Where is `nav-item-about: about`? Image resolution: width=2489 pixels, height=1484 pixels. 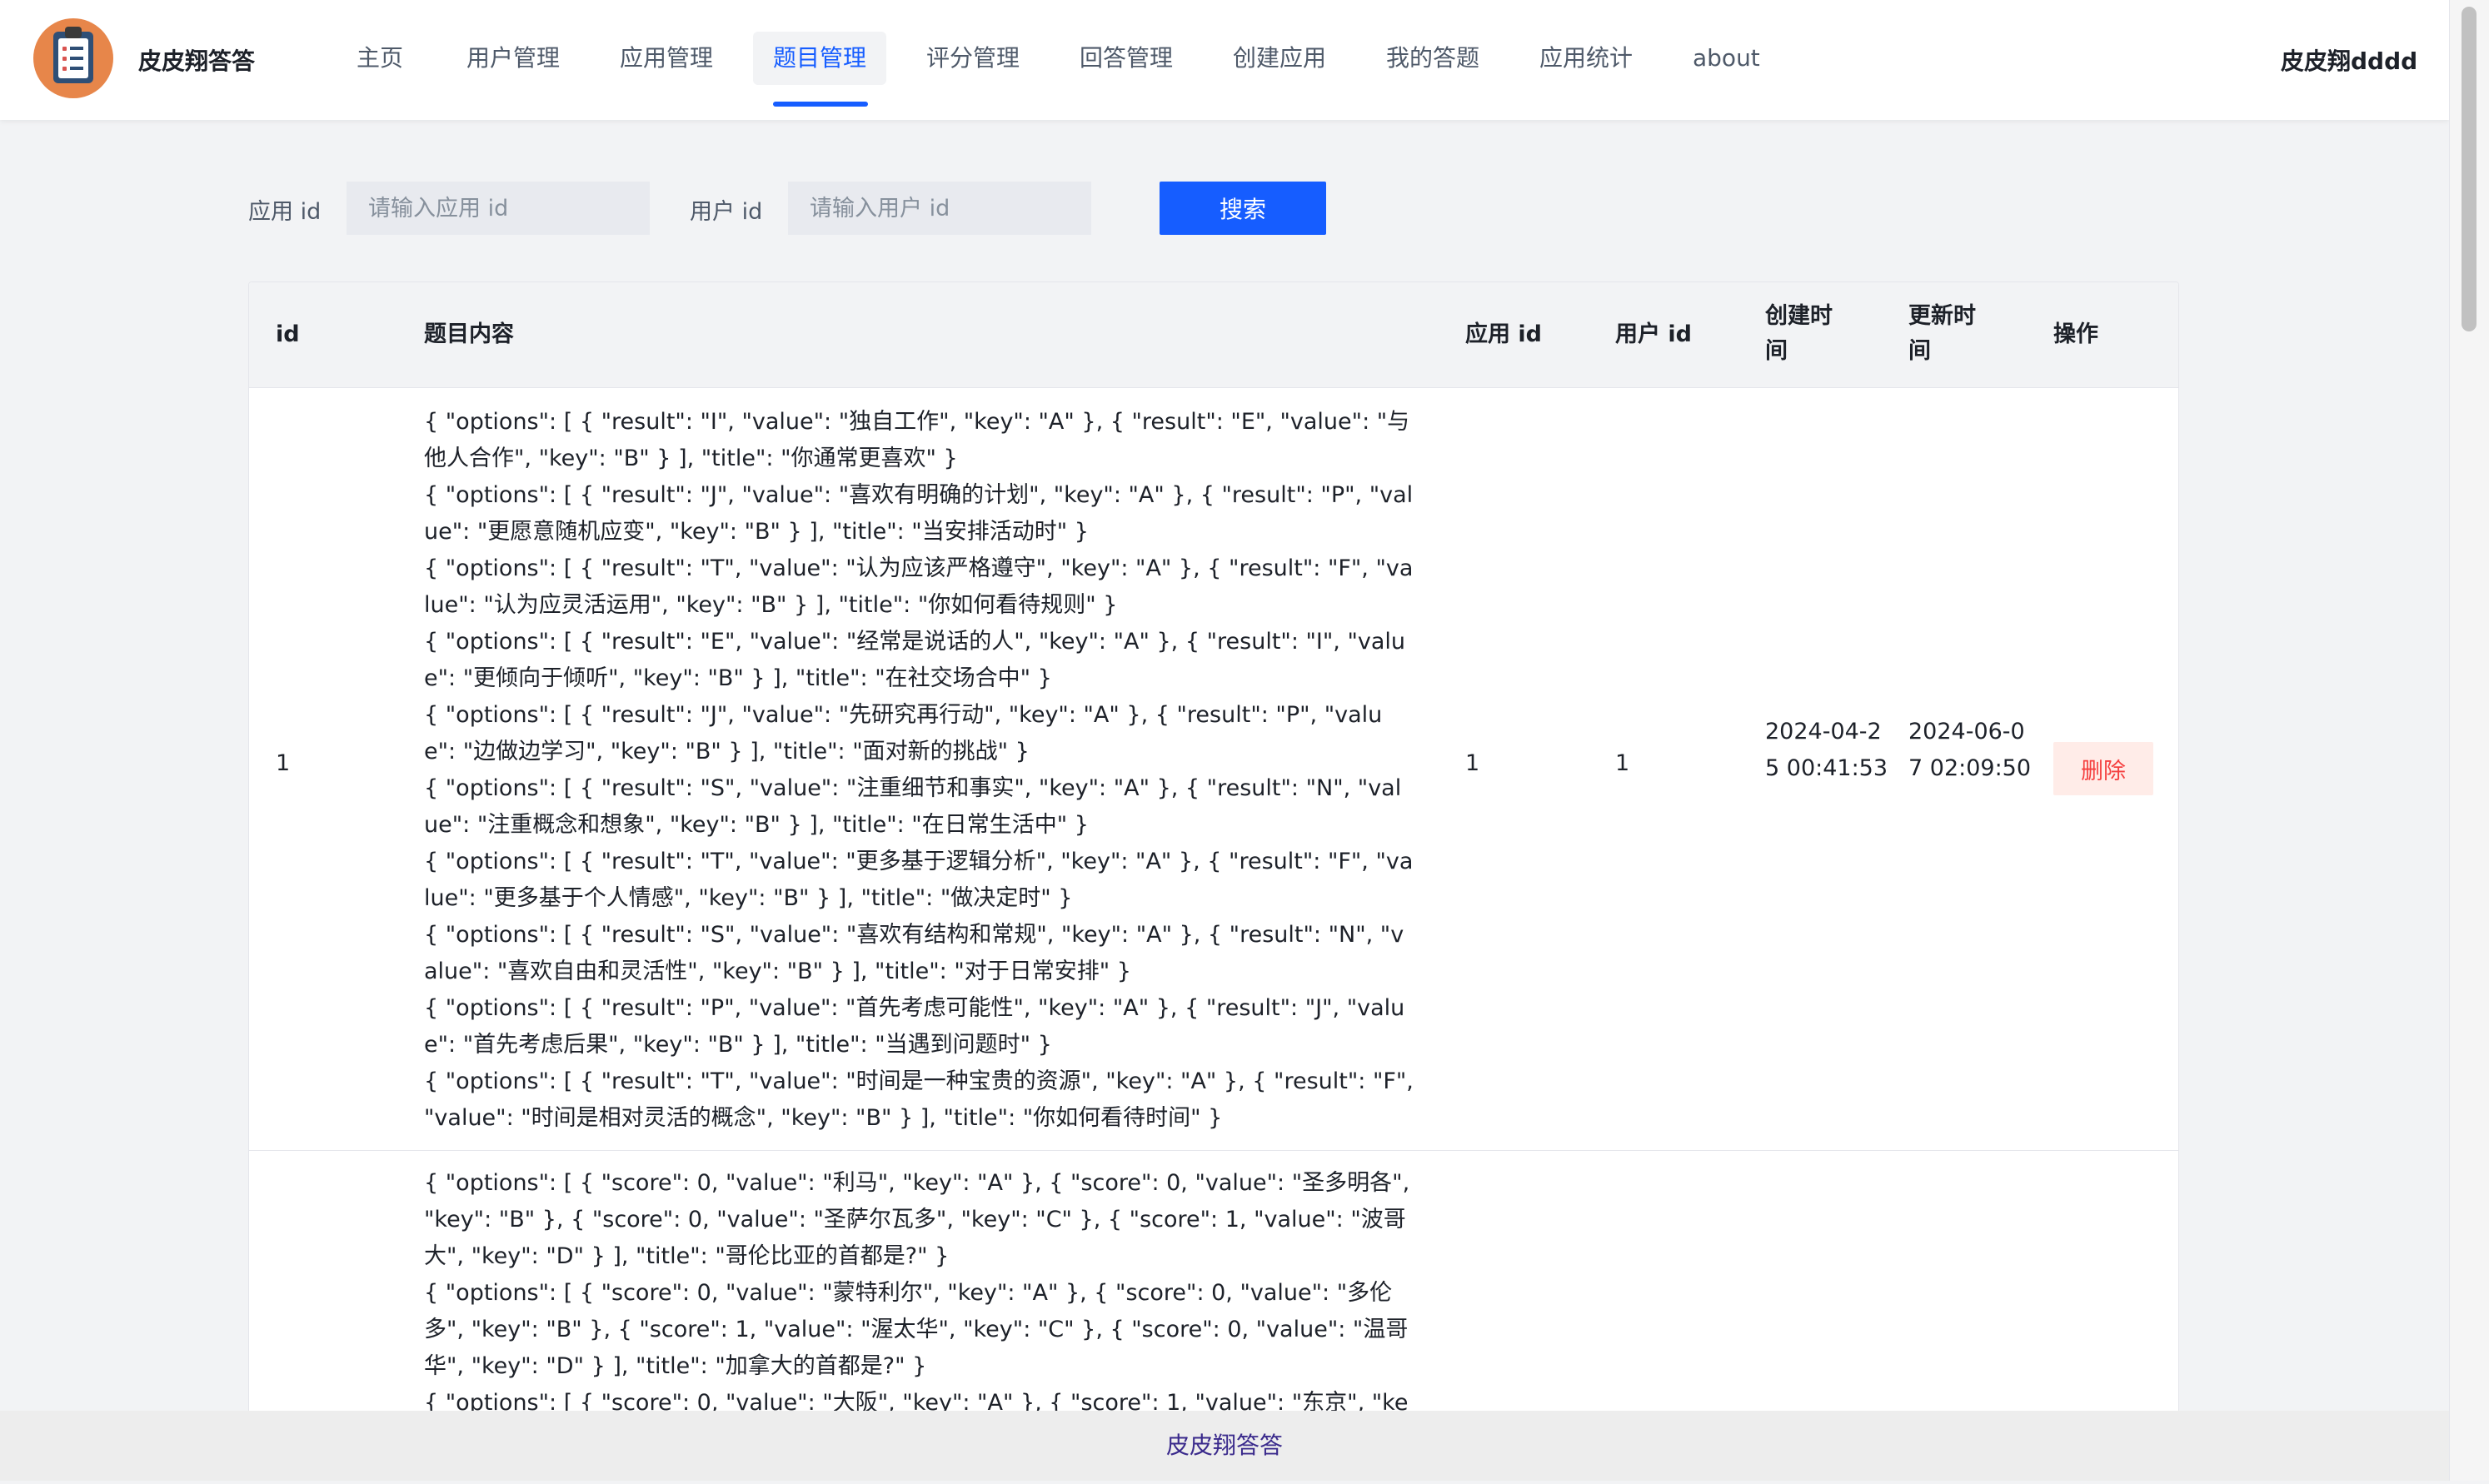
nav-item-about: about is located at coordinates (1726, 58).